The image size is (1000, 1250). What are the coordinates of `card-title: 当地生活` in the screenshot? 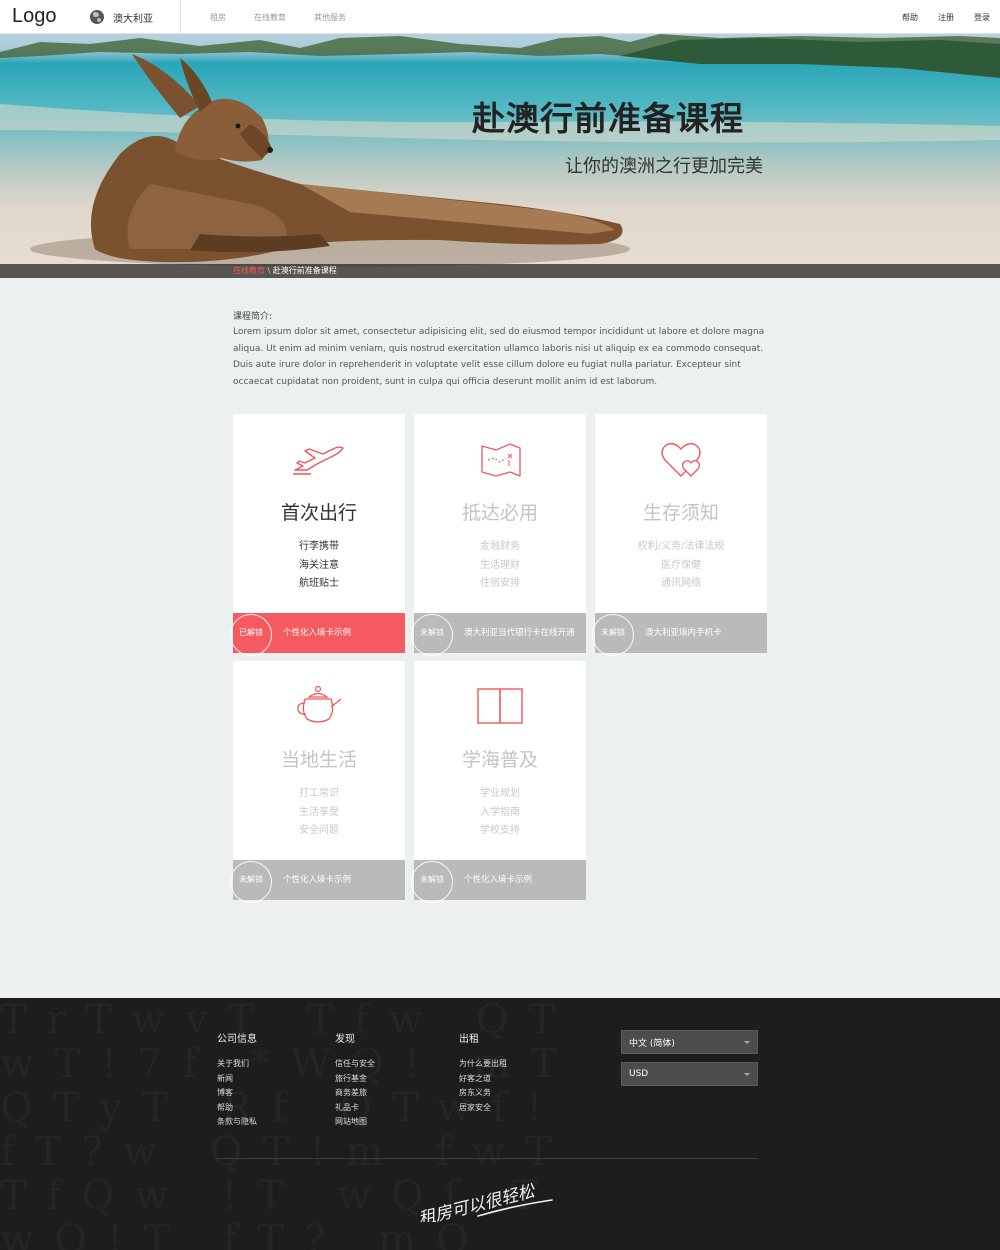 It's located at (318, 760).